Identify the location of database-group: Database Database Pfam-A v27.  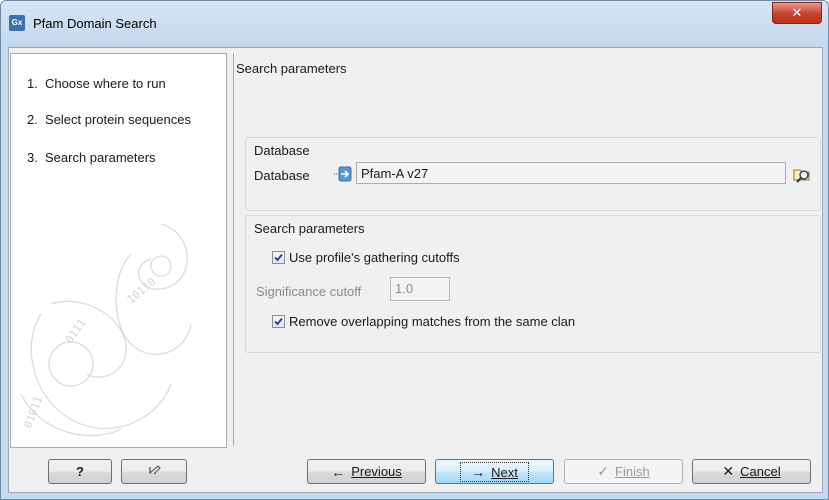
(533, 174).